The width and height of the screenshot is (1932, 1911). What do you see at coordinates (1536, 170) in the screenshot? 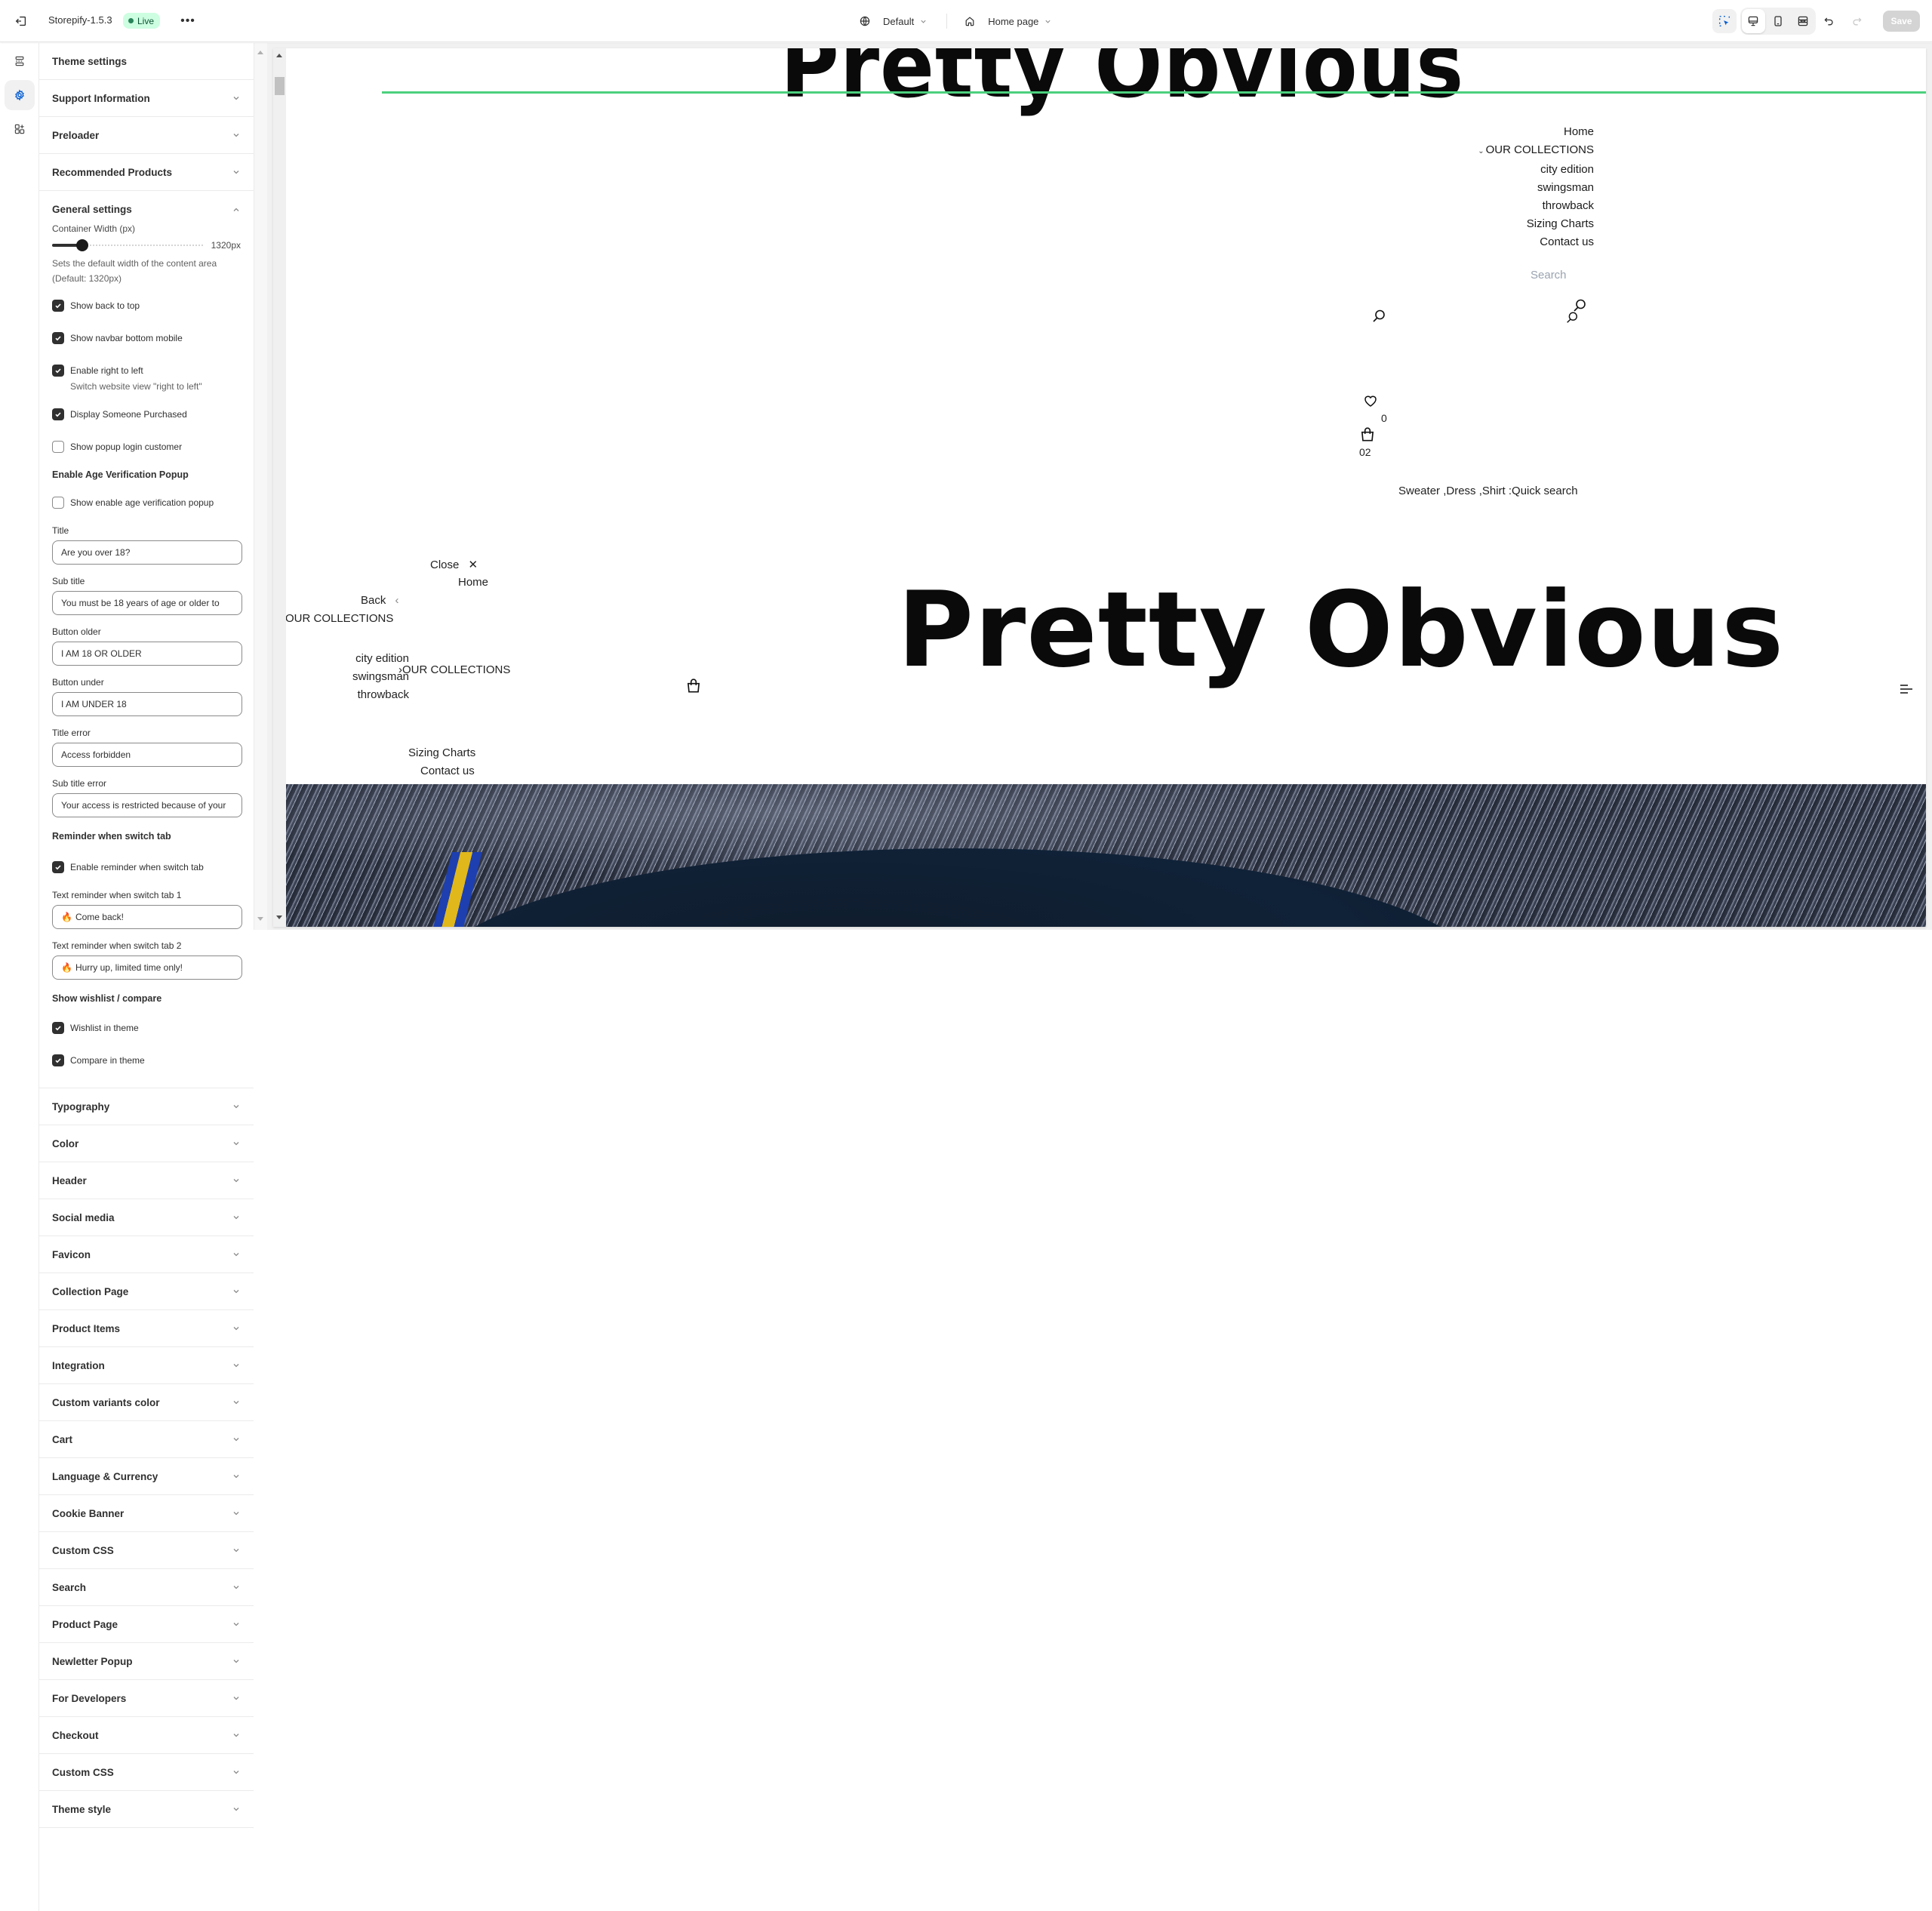
I see `nav-collection-item: city edition` at bounding box center [1536, 170].